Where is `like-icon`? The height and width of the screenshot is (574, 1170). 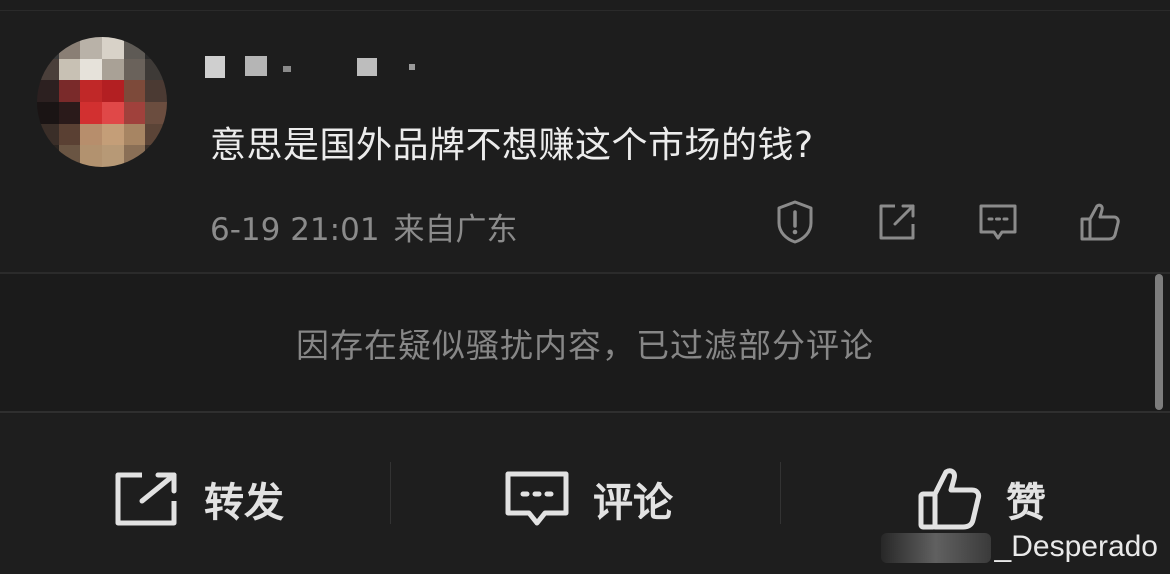
like-icon is located at coordinates (1100, 222).